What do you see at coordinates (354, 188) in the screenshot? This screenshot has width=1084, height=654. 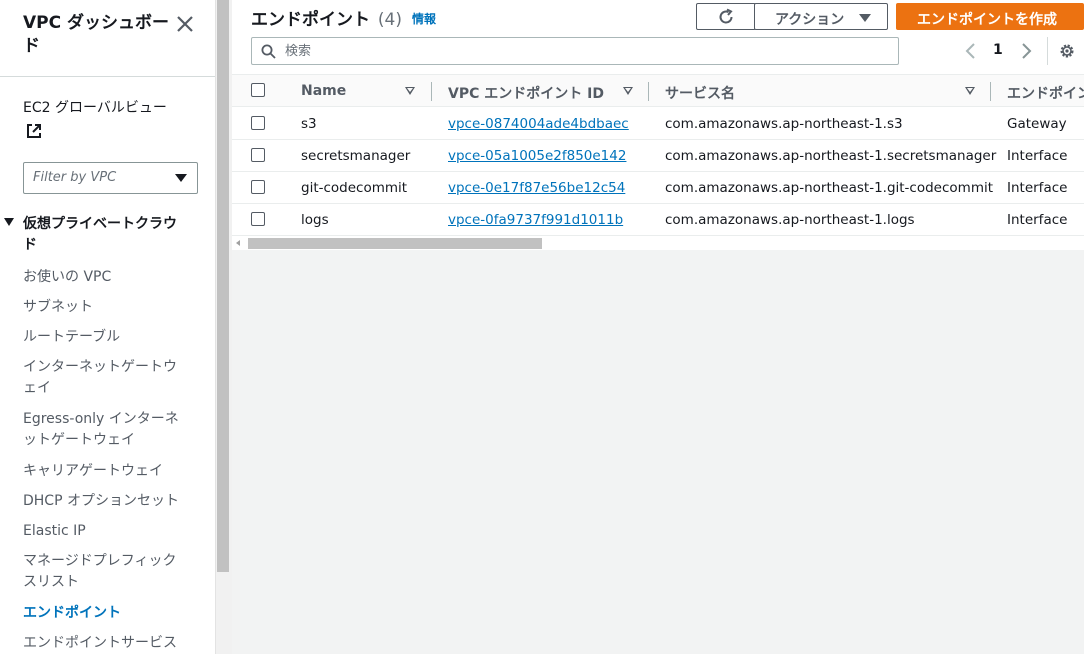 I see `cell-name: git-codecommit` at bounding box center [354, 188].